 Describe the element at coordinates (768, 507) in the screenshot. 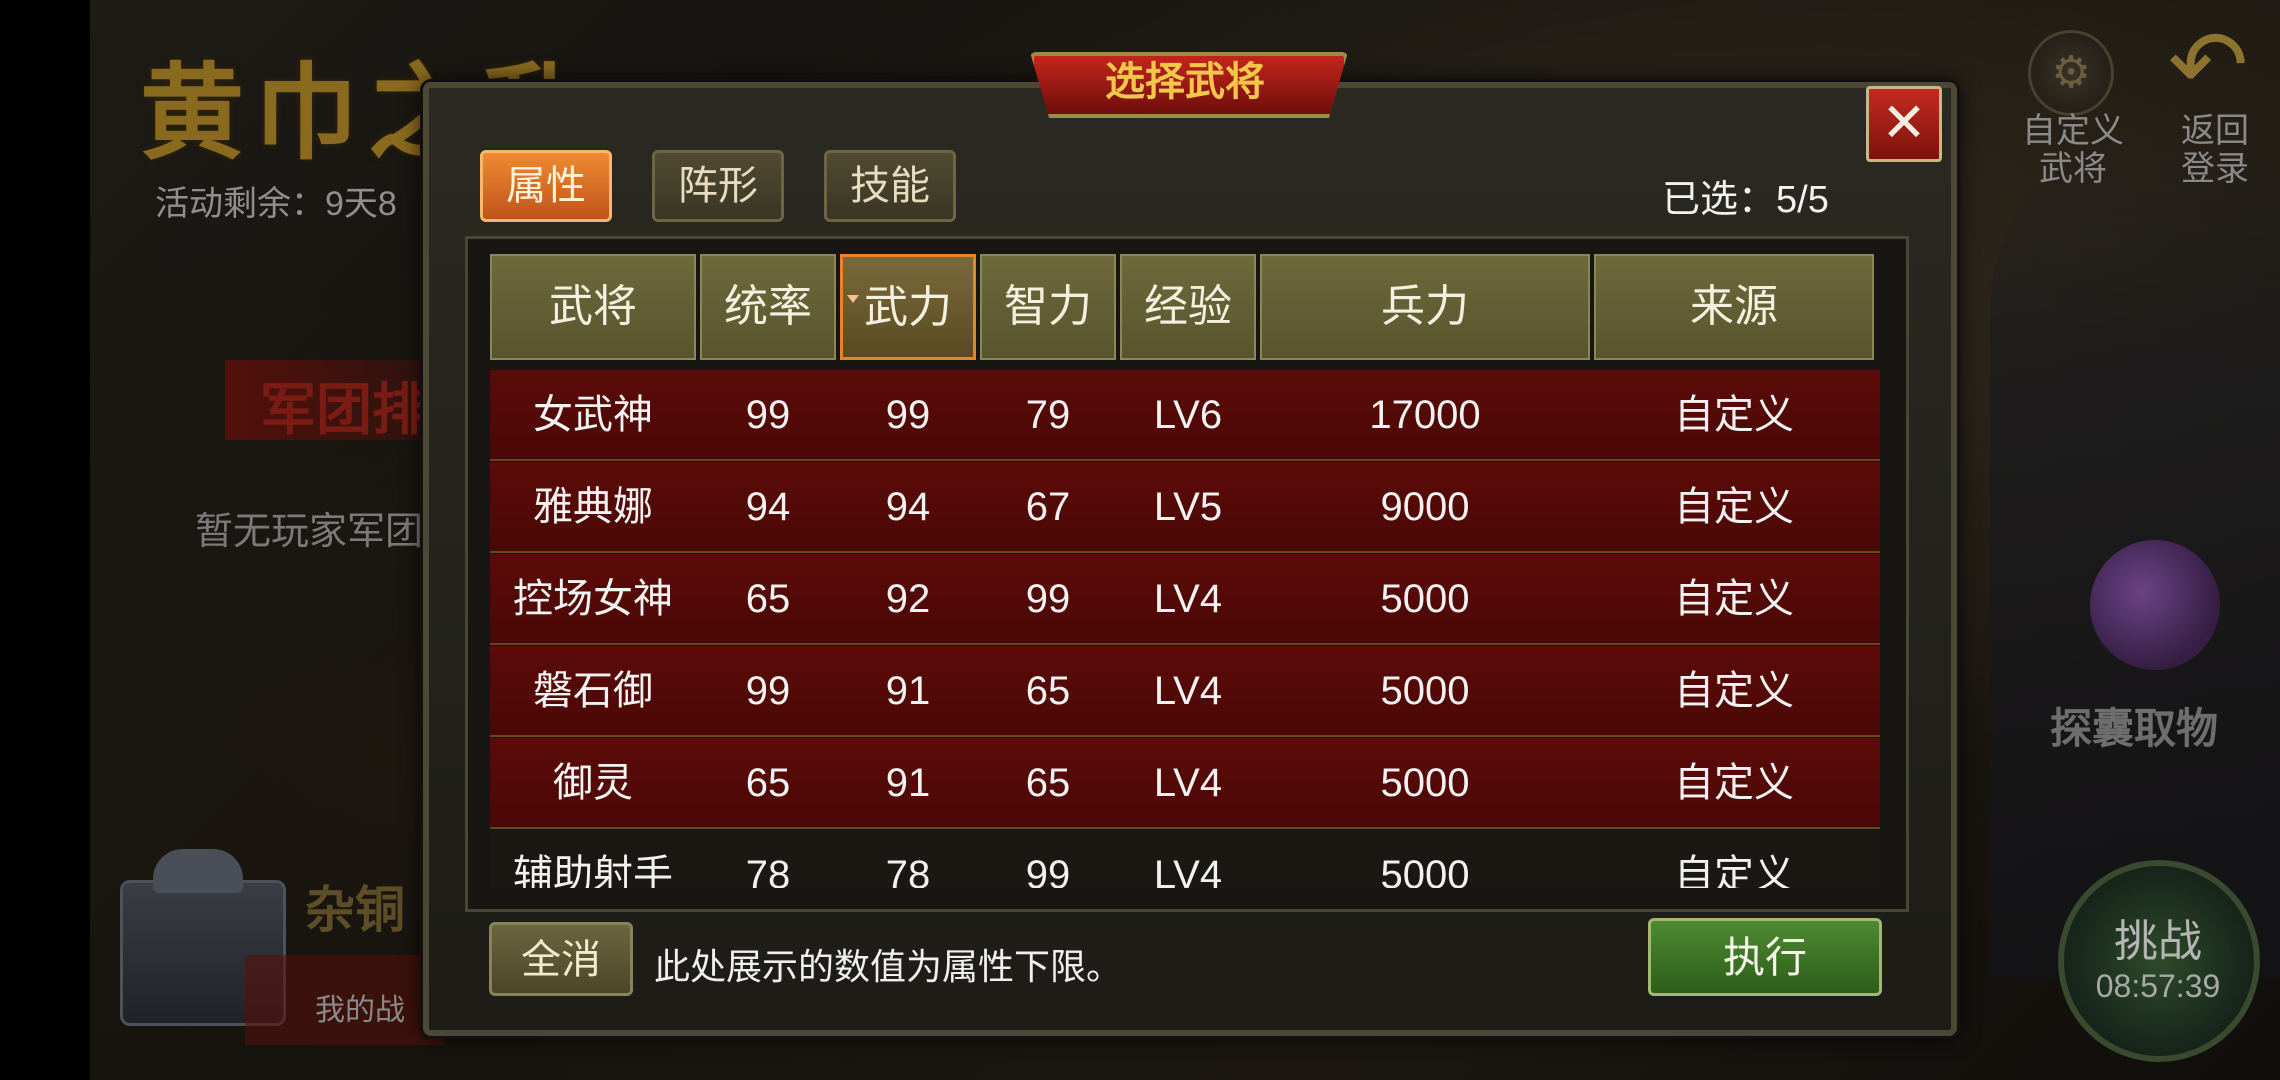

I see `command-value: 94` at that location.